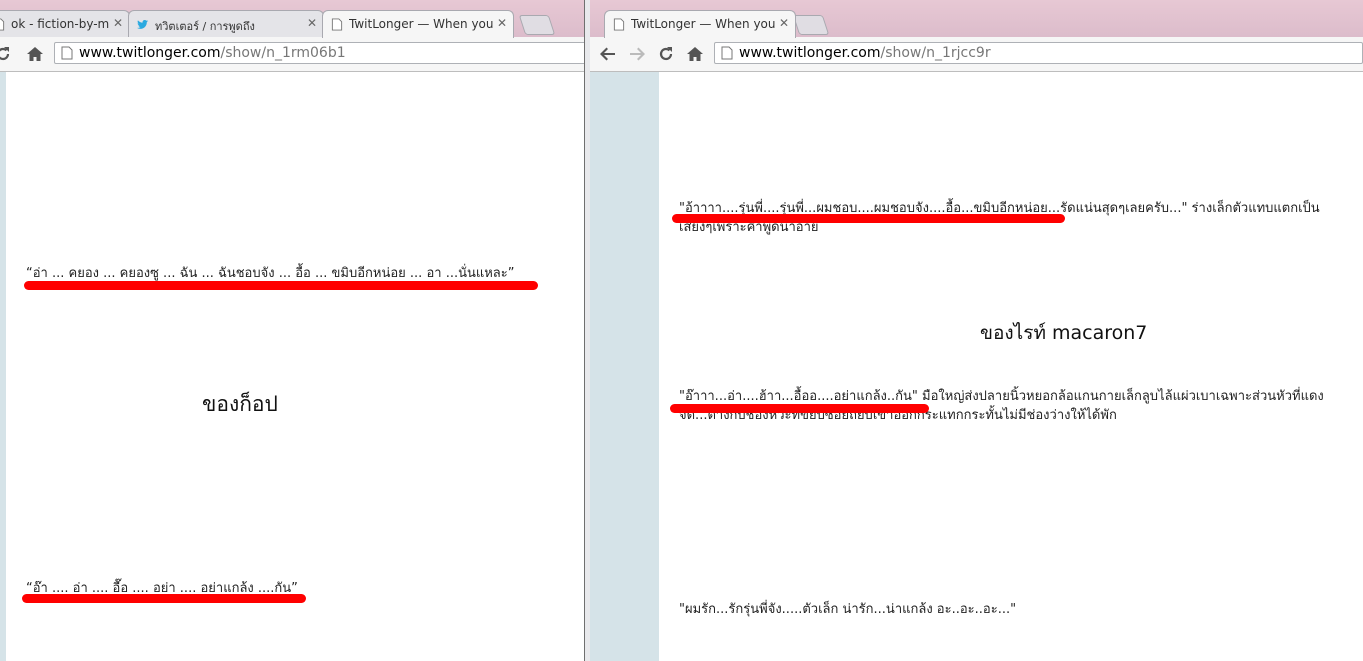 This screenshot has height=661, width=1363. I want to click on section-heading: ของก็อป, so click(240, 404).